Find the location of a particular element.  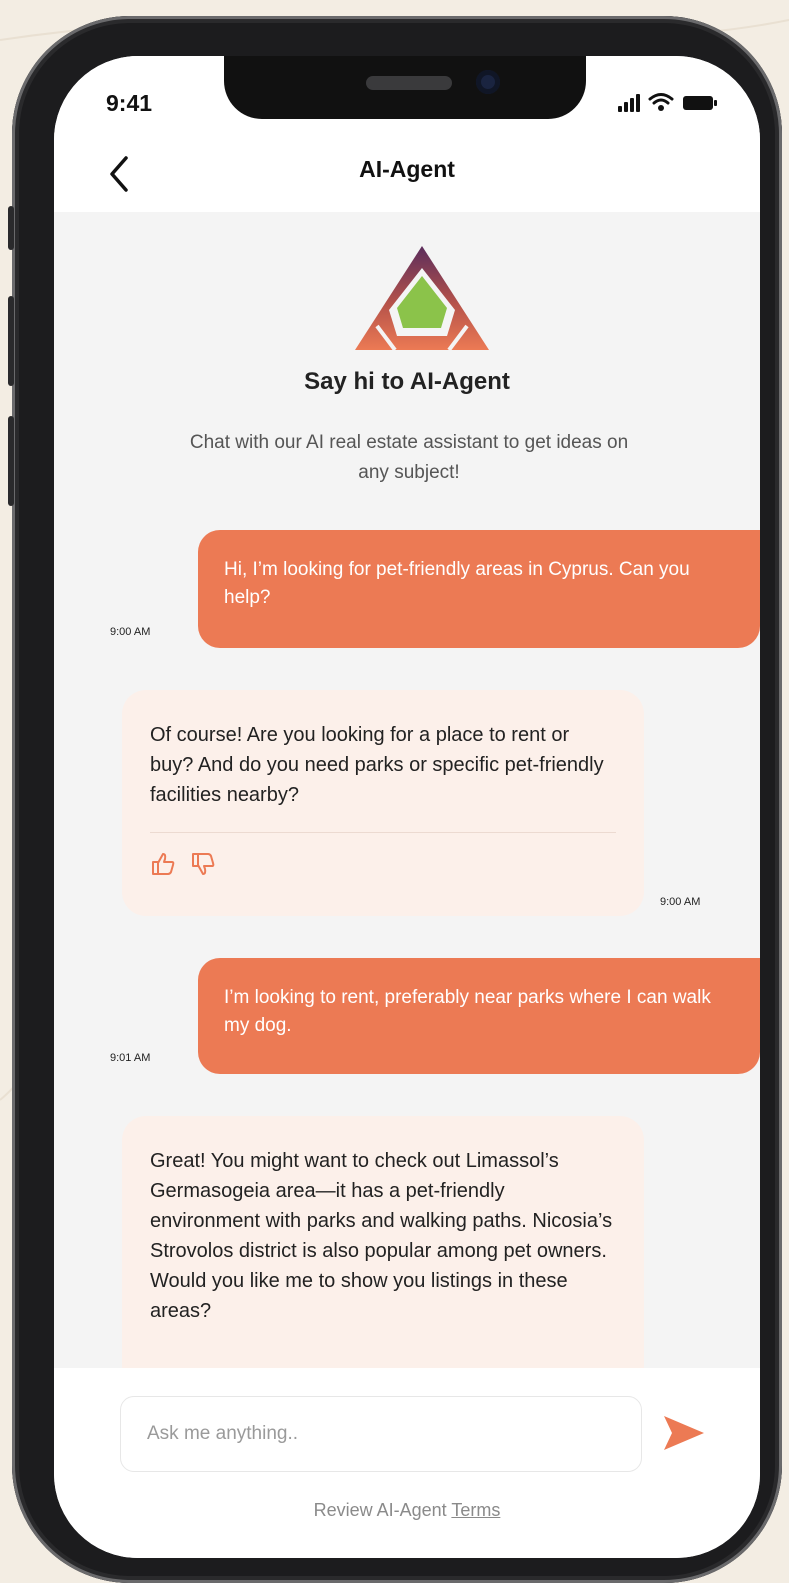

intro-title: Say hi to AI-Agent is located at coordinates (407, 381).